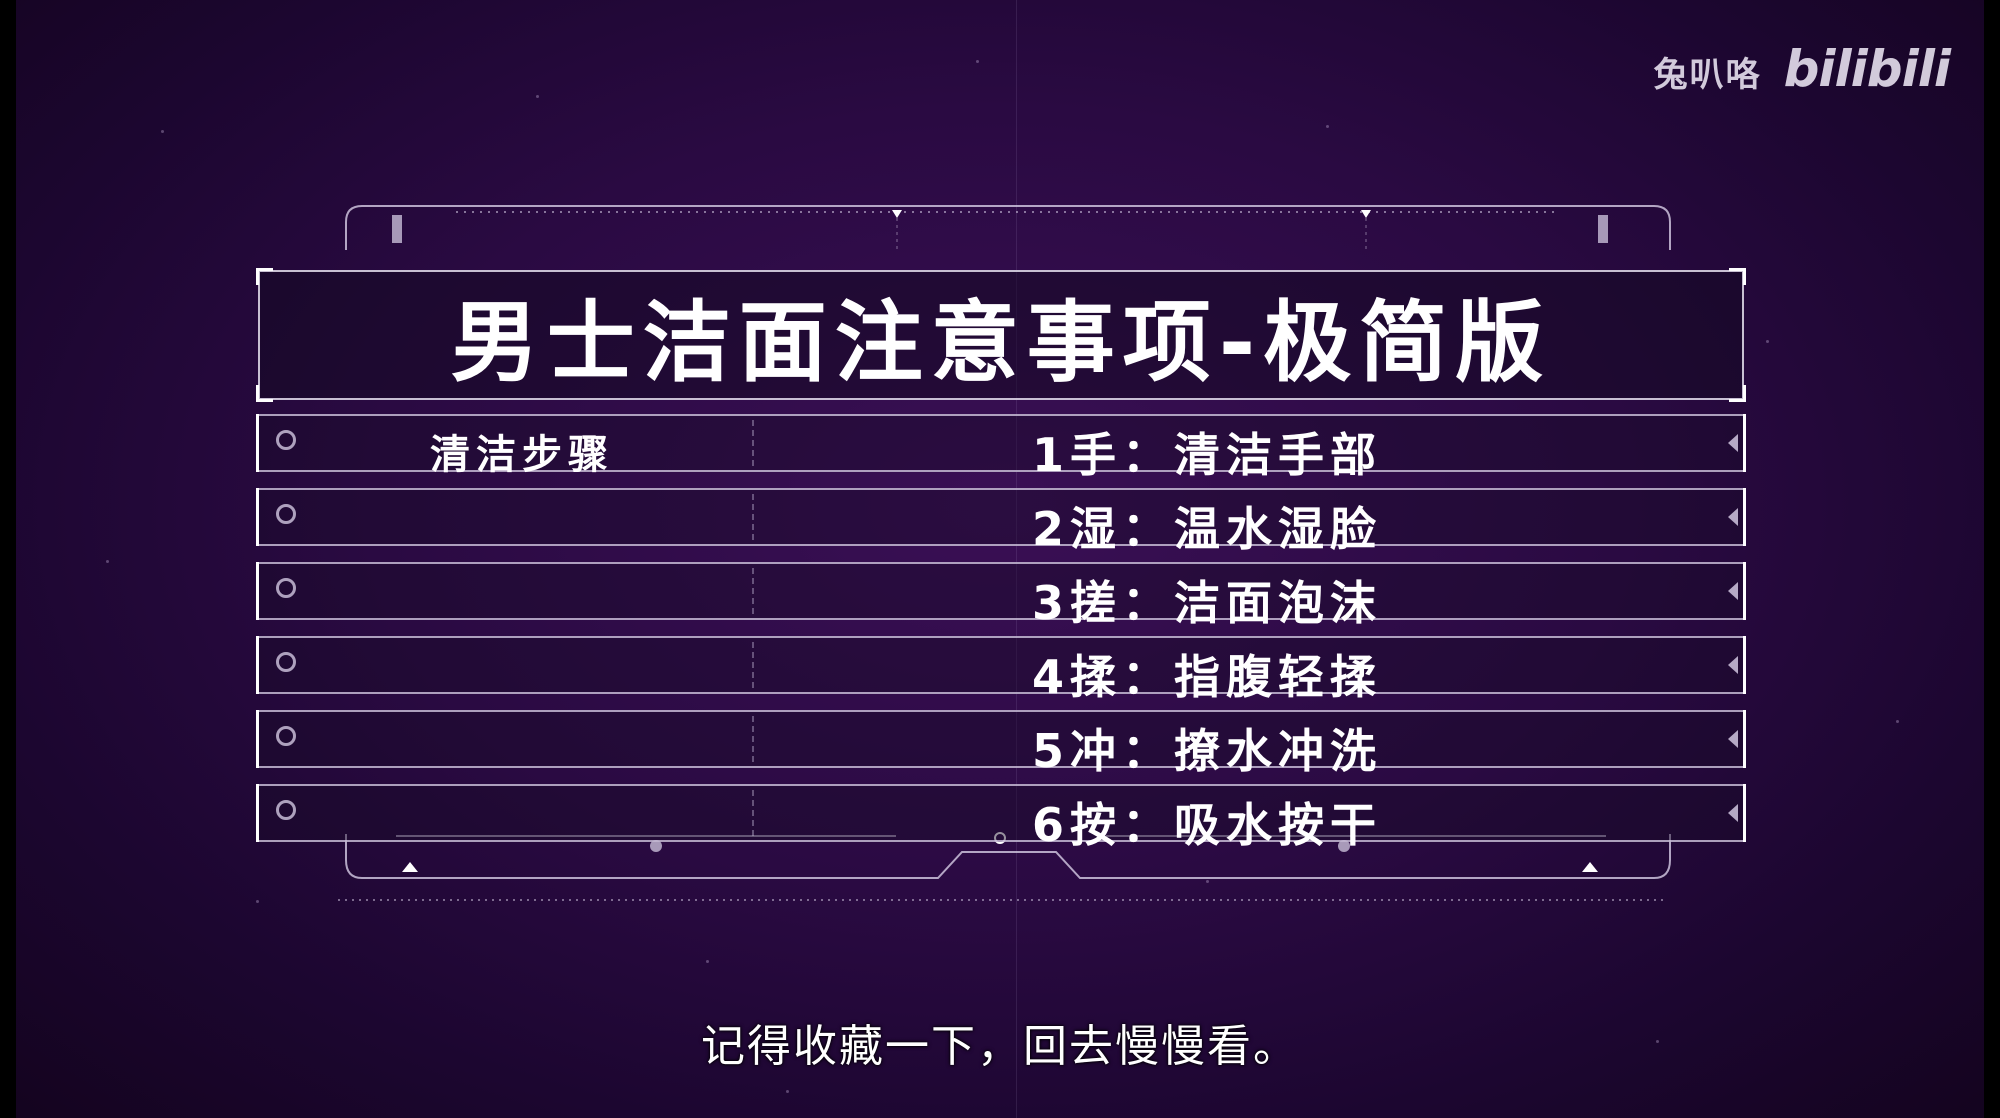 The image size is (2000, 1118). Describe the element at coordinates (1001, 670) in the screenshot. I see `list-item: 4揉：指腹轻揉` at that location.